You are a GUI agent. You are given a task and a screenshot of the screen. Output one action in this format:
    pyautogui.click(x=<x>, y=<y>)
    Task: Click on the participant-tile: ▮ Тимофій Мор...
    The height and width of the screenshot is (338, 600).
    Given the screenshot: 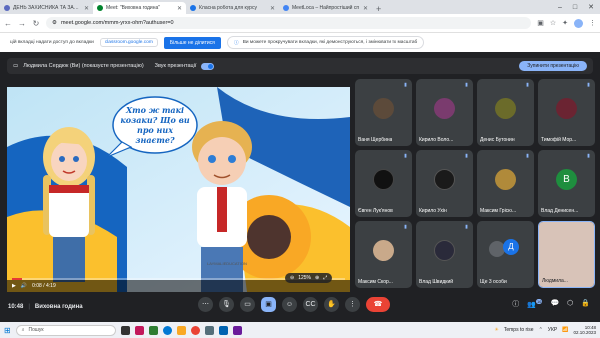 What is the action you would take?
    pyautogui.click(x=566, y=112)
    